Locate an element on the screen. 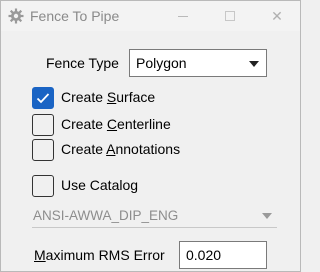 Image resolution: width=320 pixels, height=272 pixels. label-suffix: enterline is located at coordinates (144, 124).